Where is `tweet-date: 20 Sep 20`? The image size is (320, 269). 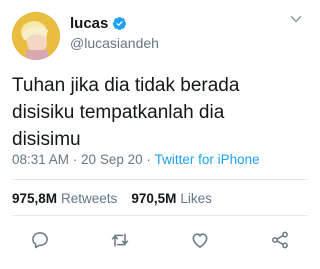 tweet-date: 20 Sep 20 is located at coordinates (112, 159).